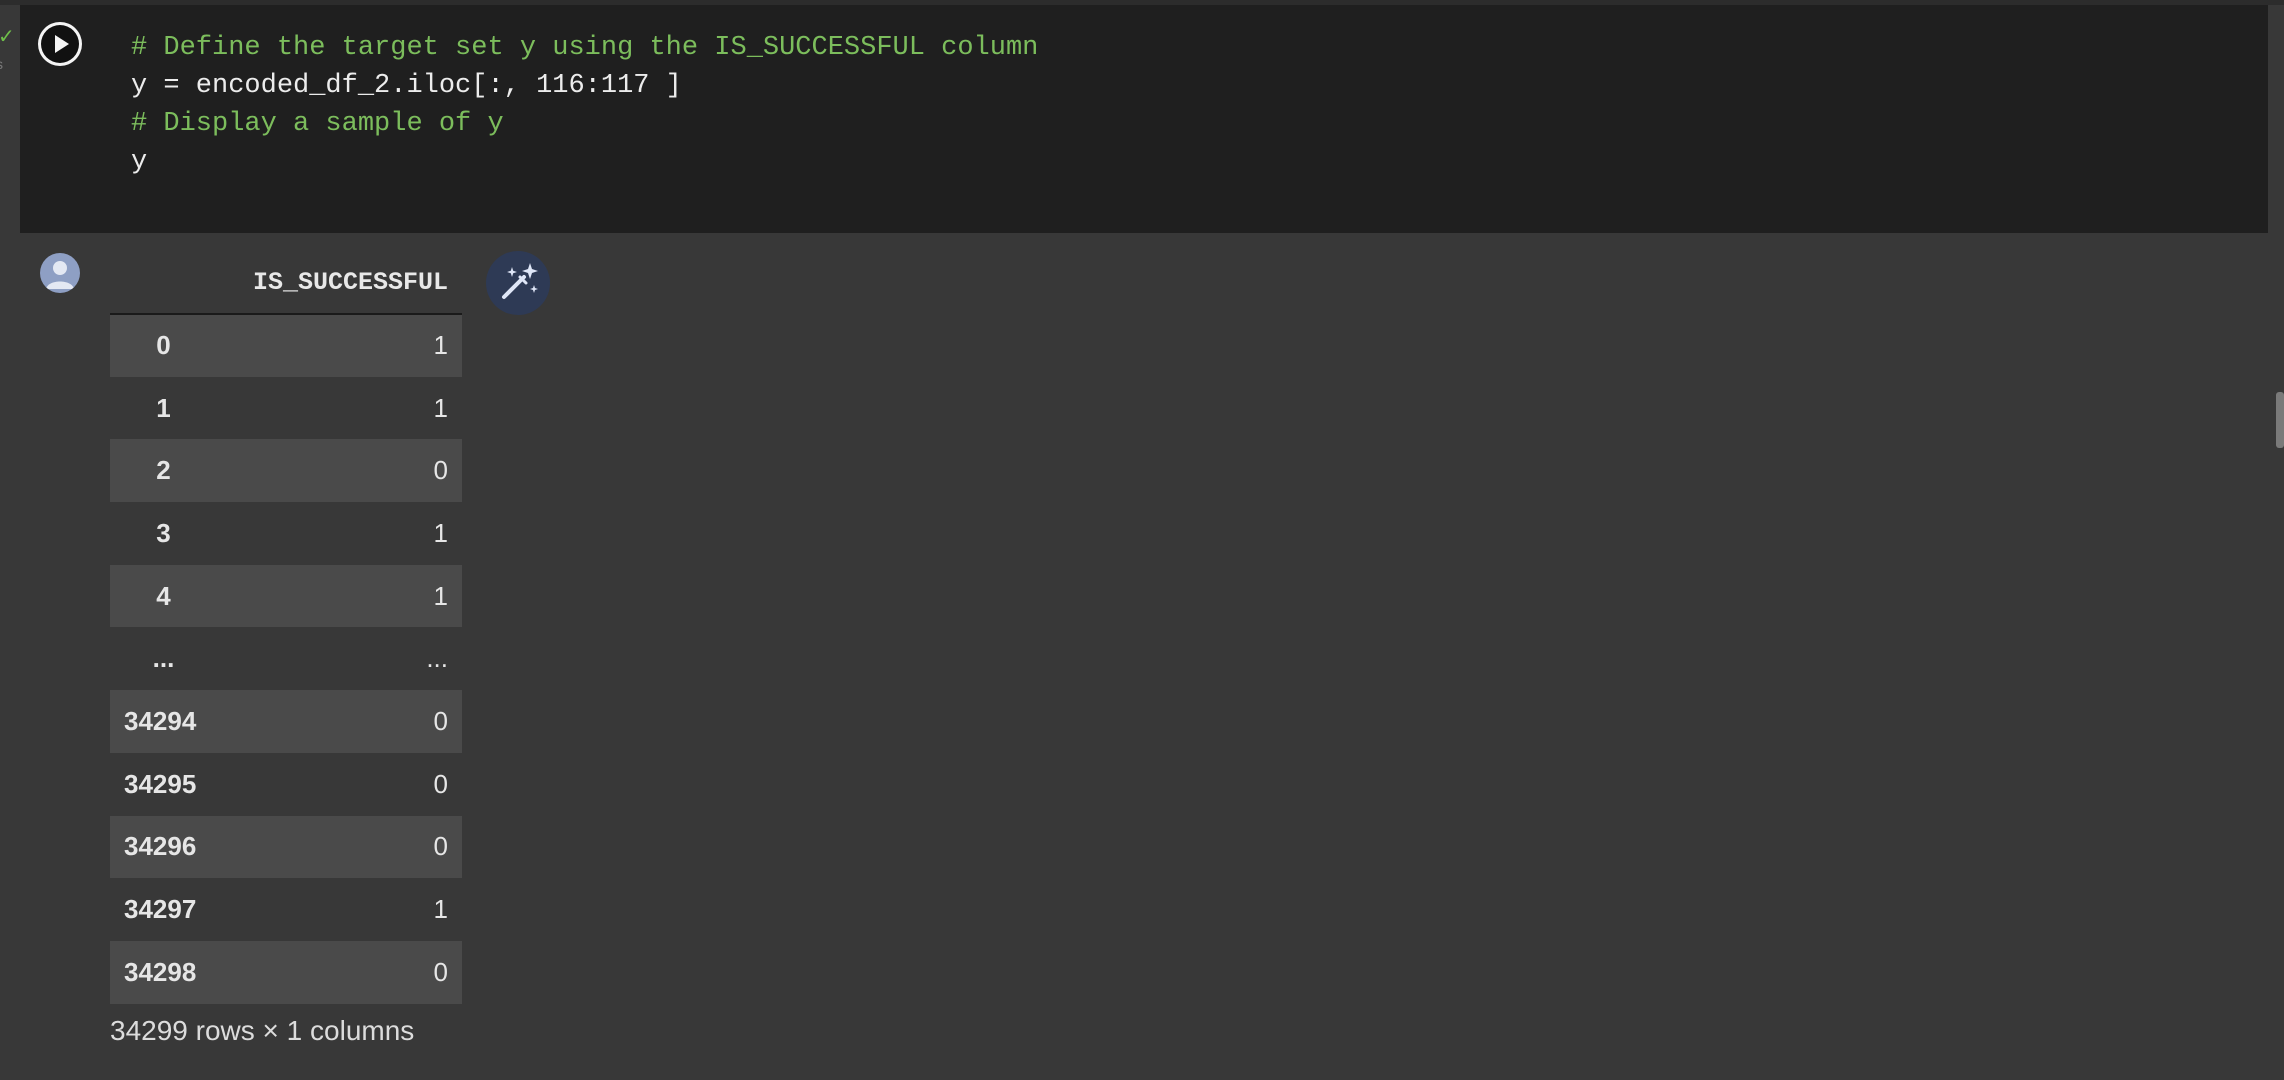 The image size is (2284, 1080). What do you see at coordinates (286, 471) in the screenshot?
I see `table-row: 2 0` at bounding box center [286, 471].